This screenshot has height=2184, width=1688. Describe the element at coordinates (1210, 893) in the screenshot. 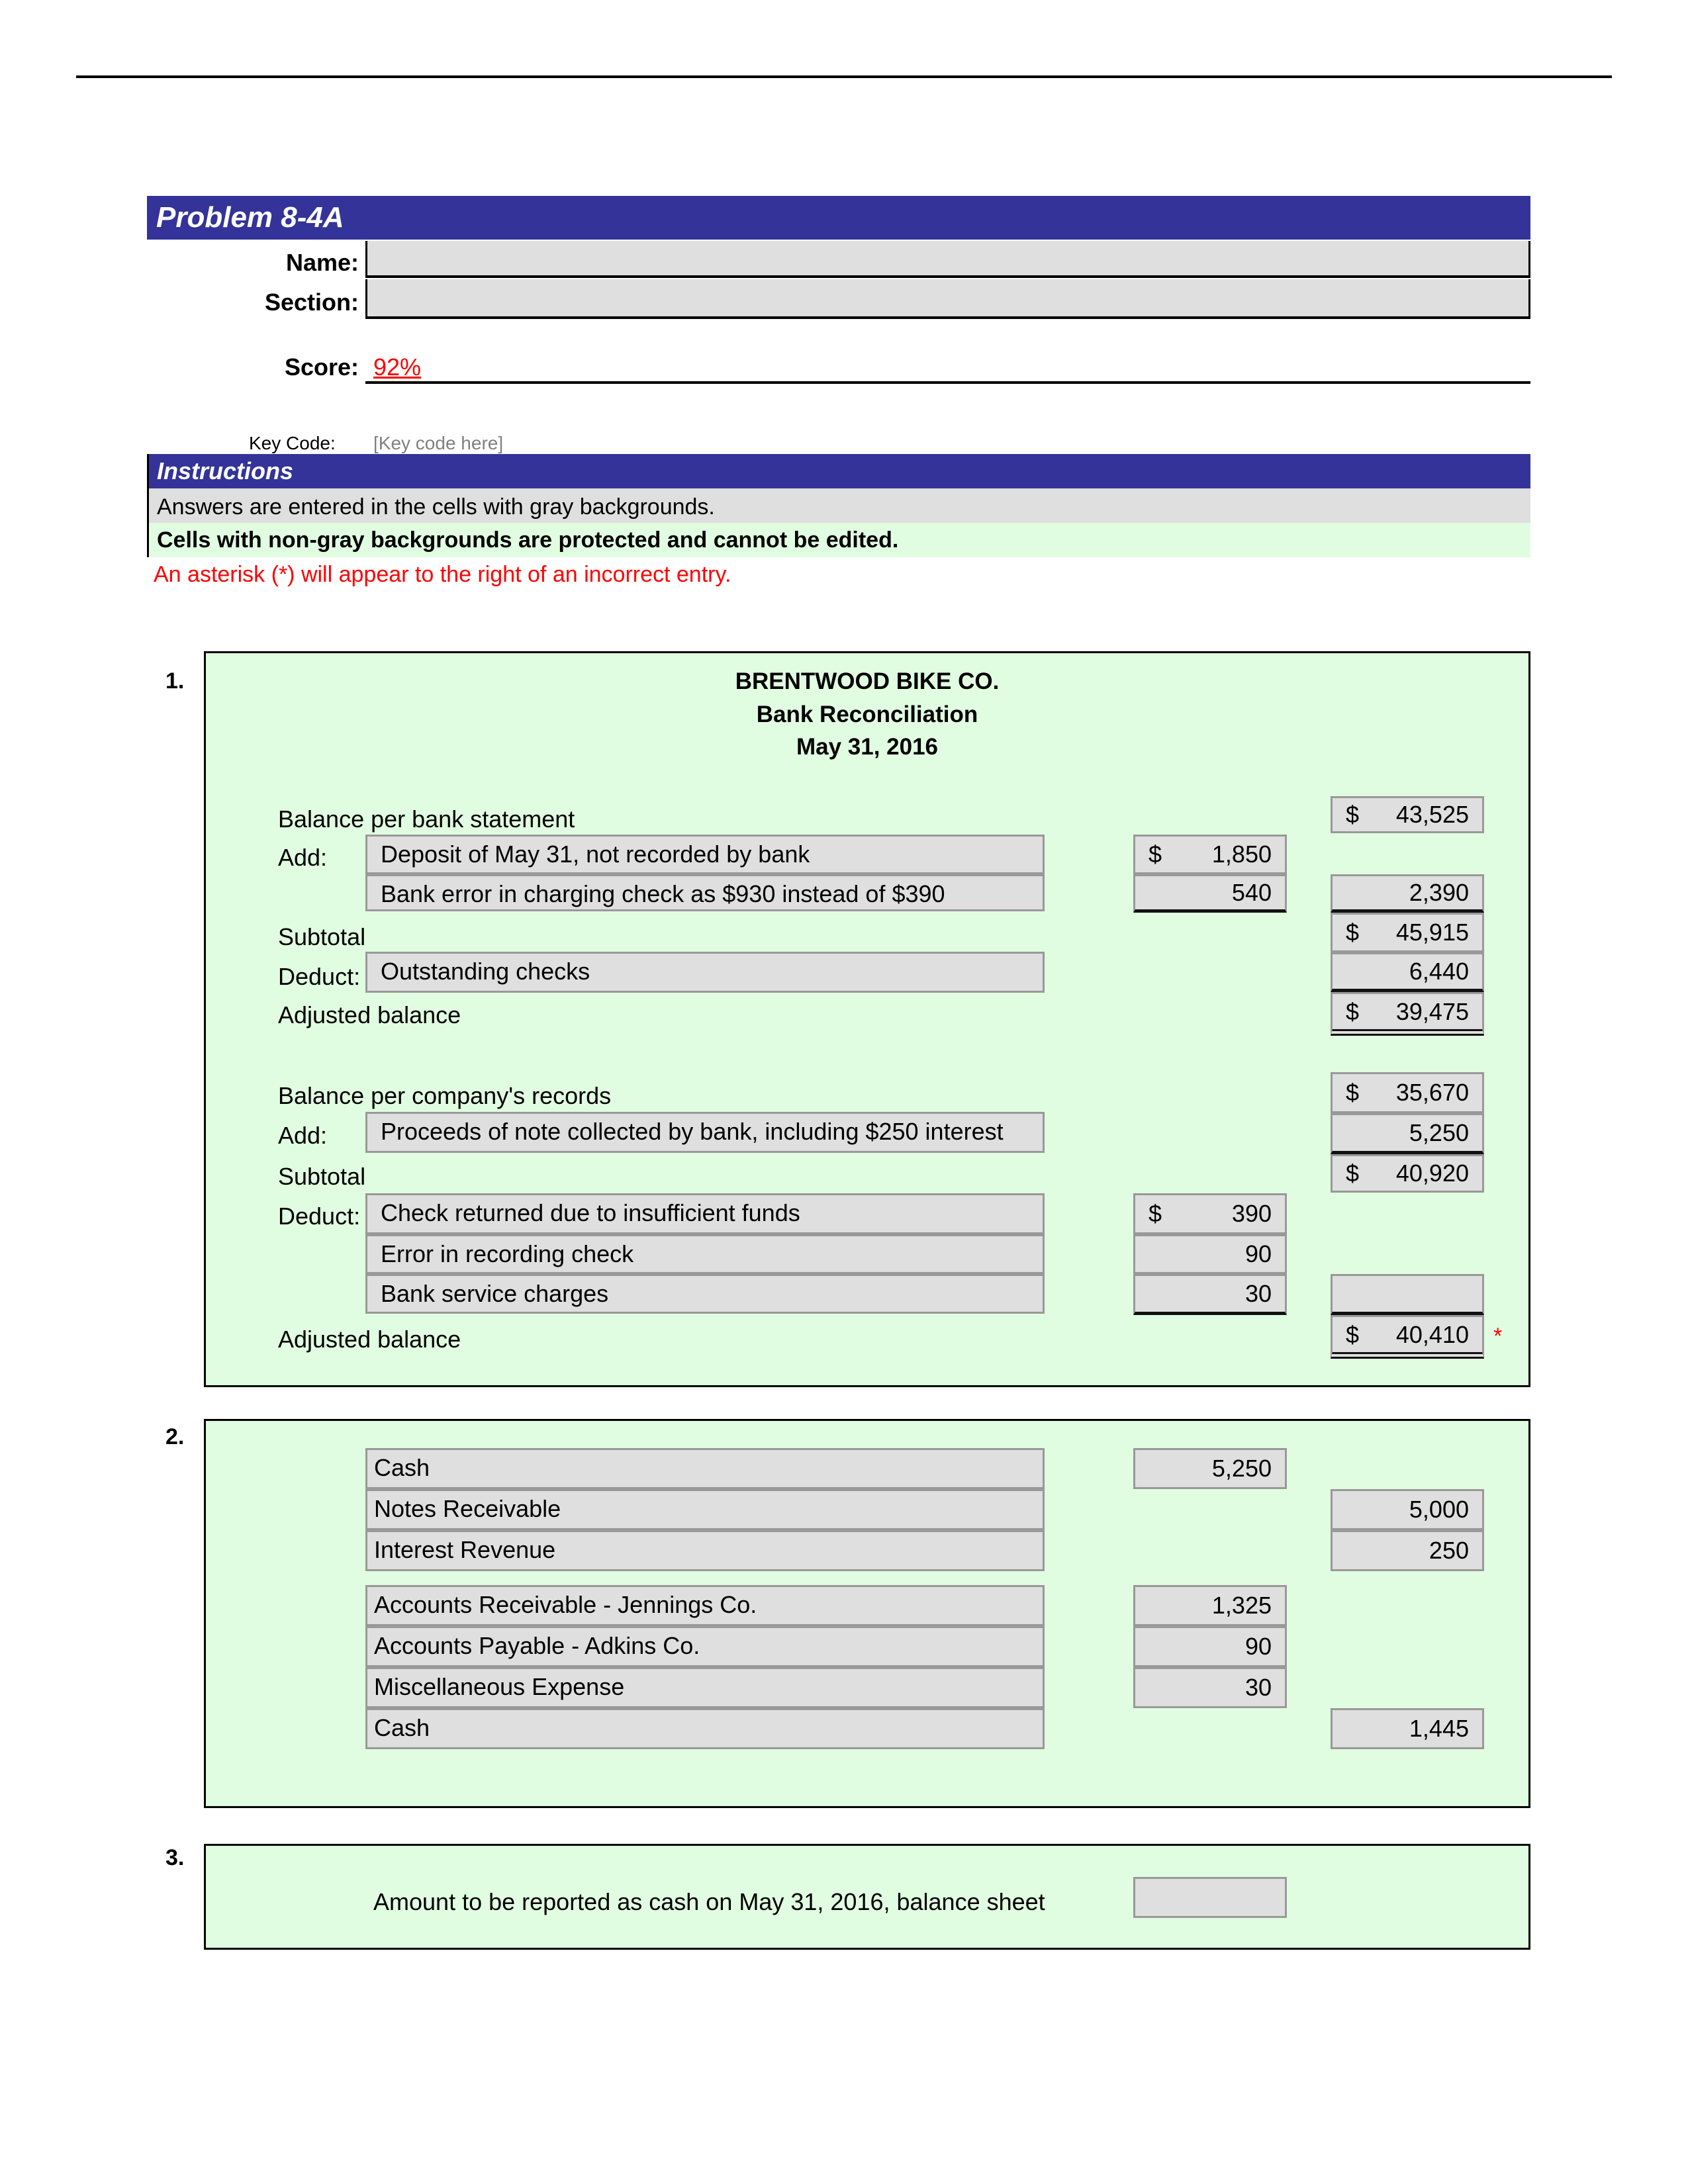

I see `bank-add-item-amount: 540` at that location.